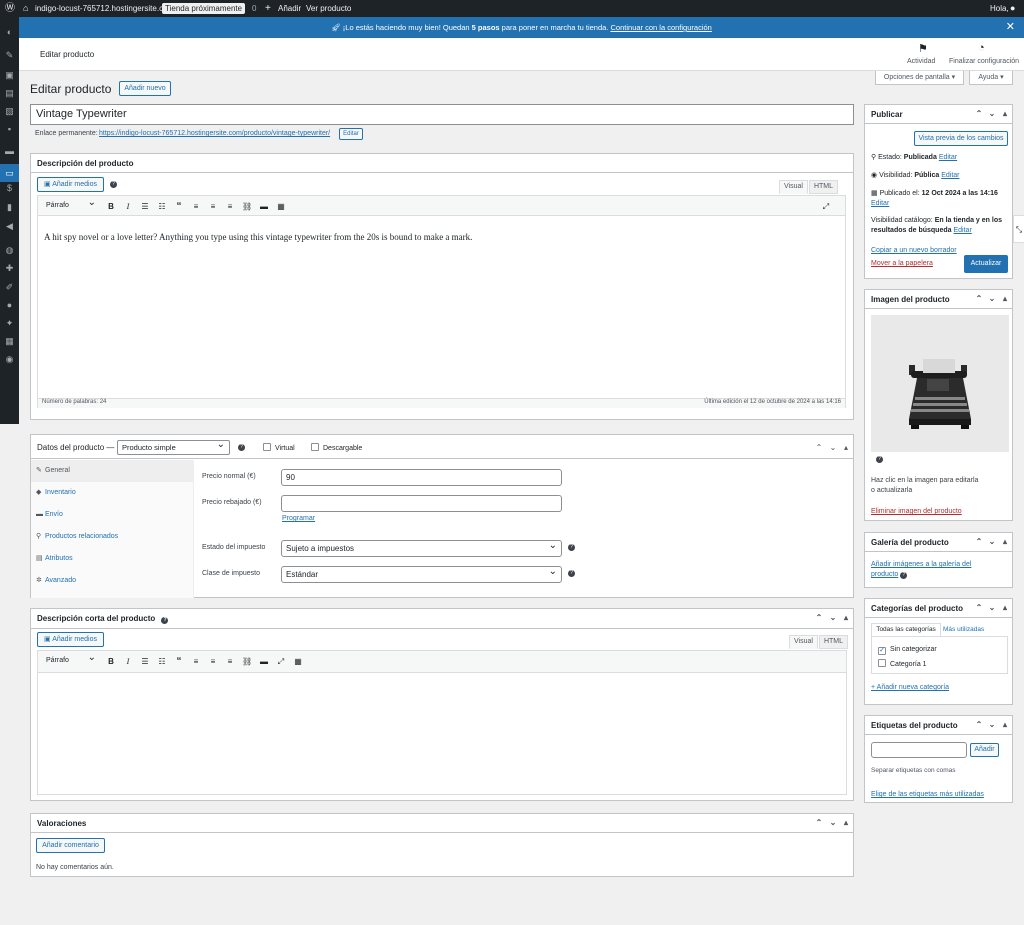  Describe the element at coordinates (70, 845) in the screenshot. I see `add-comment-button: Añadir comentario` at that location.